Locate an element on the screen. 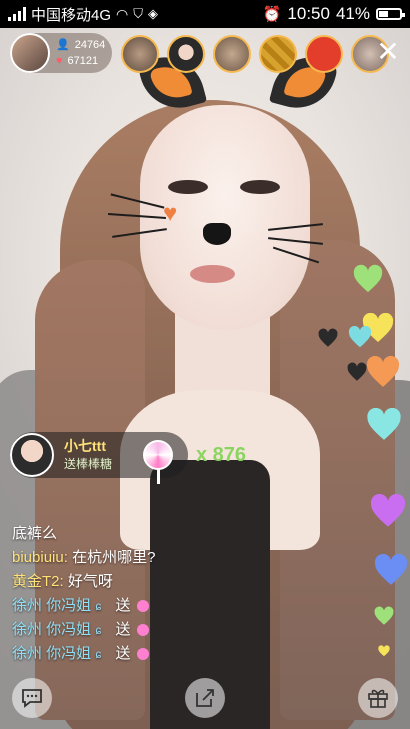 The image size is (410, 729). viewer-icon: 👤 is located at coordinates (63, 45).